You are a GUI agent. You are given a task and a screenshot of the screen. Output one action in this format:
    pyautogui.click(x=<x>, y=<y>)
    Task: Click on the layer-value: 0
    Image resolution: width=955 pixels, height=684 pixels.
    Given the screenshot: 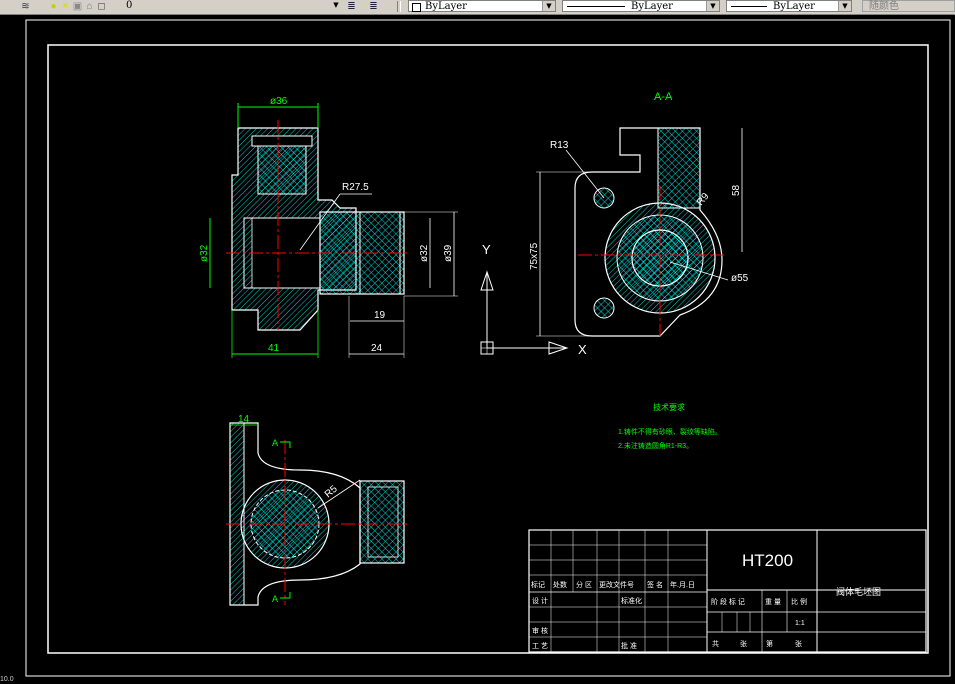 What is the action you would take?
    pyautogui.click(x=129, y=5)
    